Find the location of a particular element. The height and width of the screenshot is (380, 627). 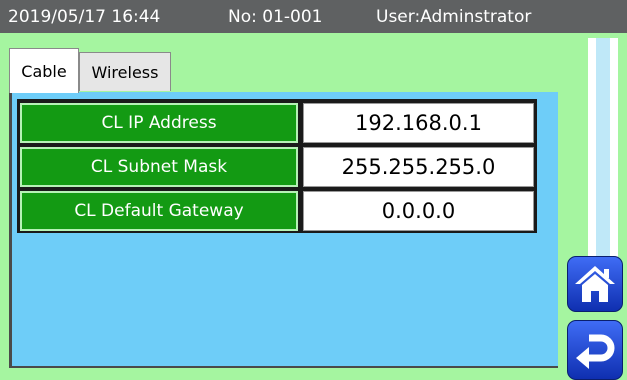

home-button is located at coordinates (595, 284).